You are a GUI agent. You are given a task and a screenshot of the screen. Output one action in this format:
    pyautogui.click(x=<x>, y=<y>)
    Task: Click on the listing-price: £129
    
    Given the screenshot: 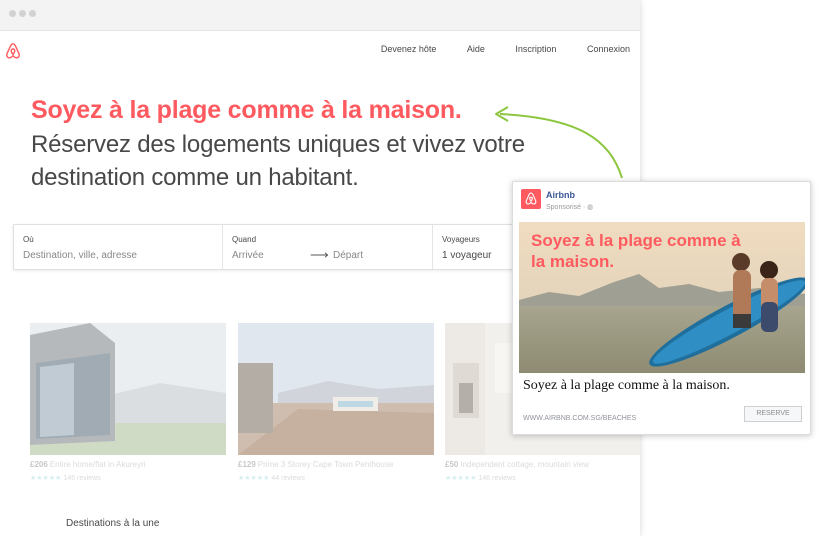 What is the action you would take?
    pyautogui.click(x=247, y=464)
    